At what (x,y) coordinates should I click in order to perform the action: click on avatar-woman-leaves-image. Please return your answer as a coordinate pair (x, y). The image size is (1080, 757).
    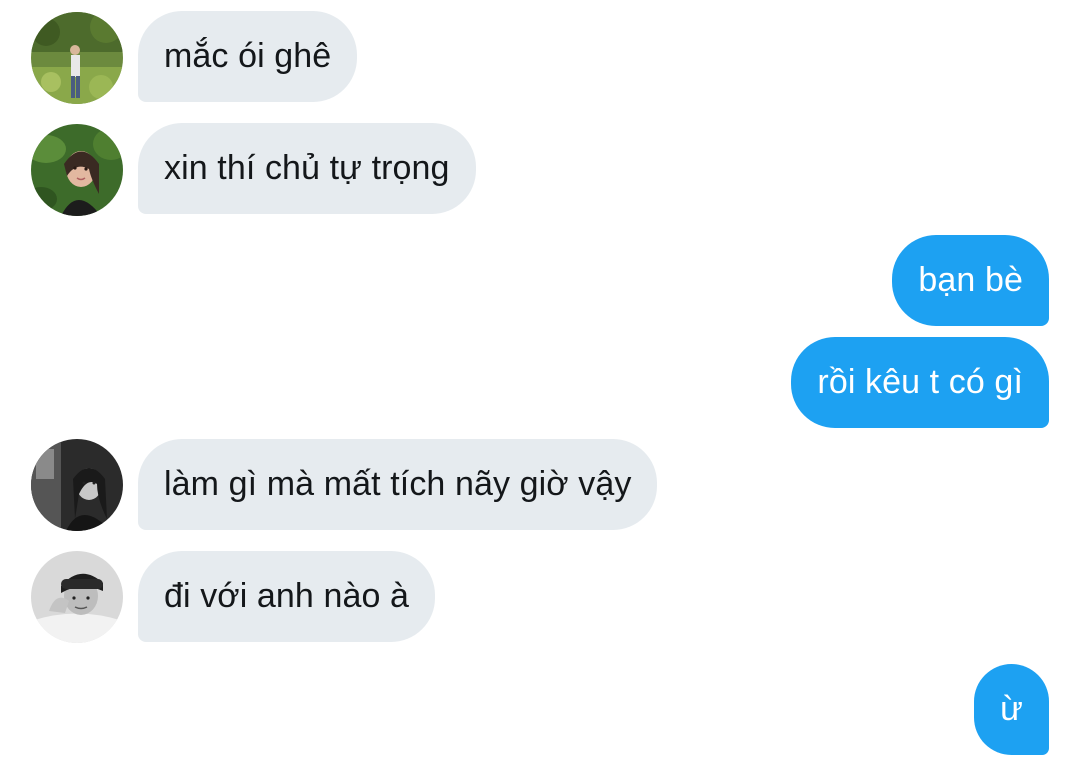
    Looking at the image, I should click on (77, 170).